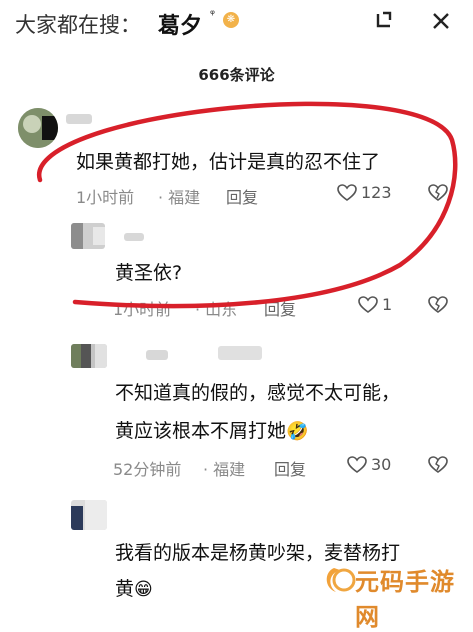 This screenshot has width=473, height=632. I want to click on comment-text-line2: 黄😁, so click(134, 587).